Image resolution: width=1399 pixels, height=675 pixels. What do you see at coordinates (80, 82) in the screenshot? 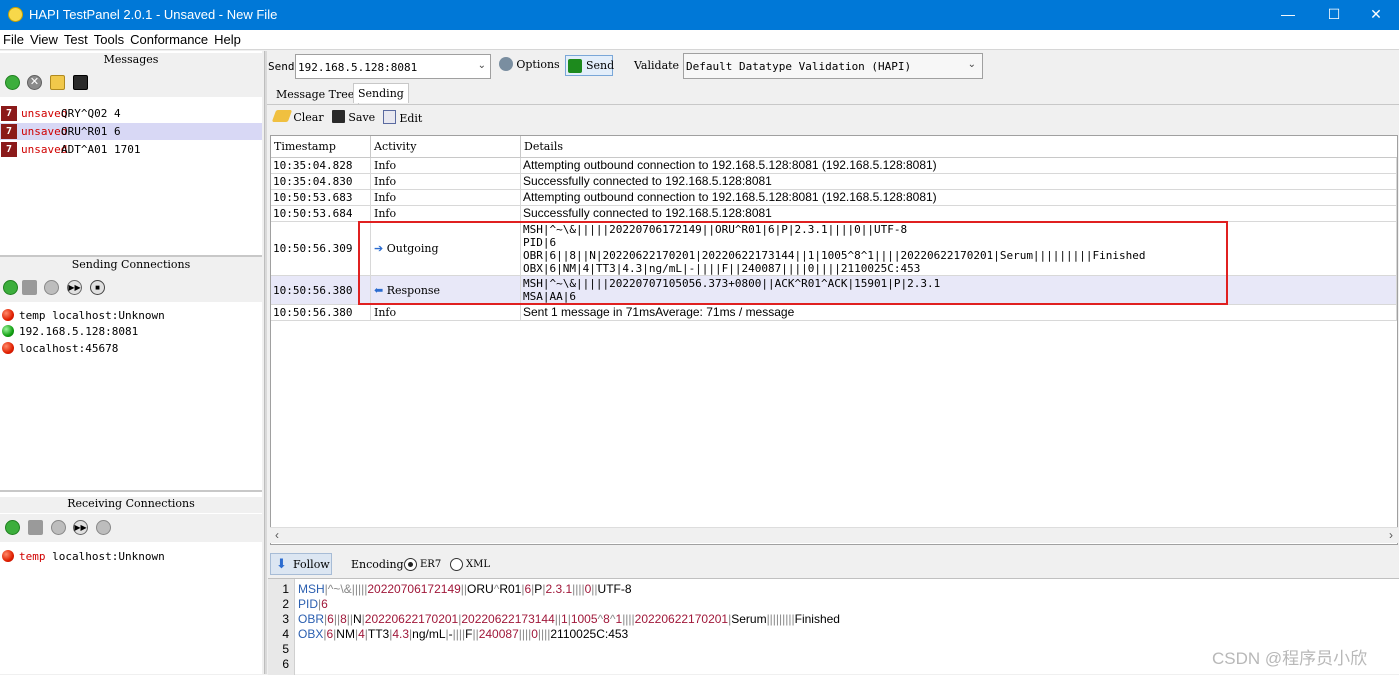
I see `save-disk-icon` at bounding box center [80, 82].